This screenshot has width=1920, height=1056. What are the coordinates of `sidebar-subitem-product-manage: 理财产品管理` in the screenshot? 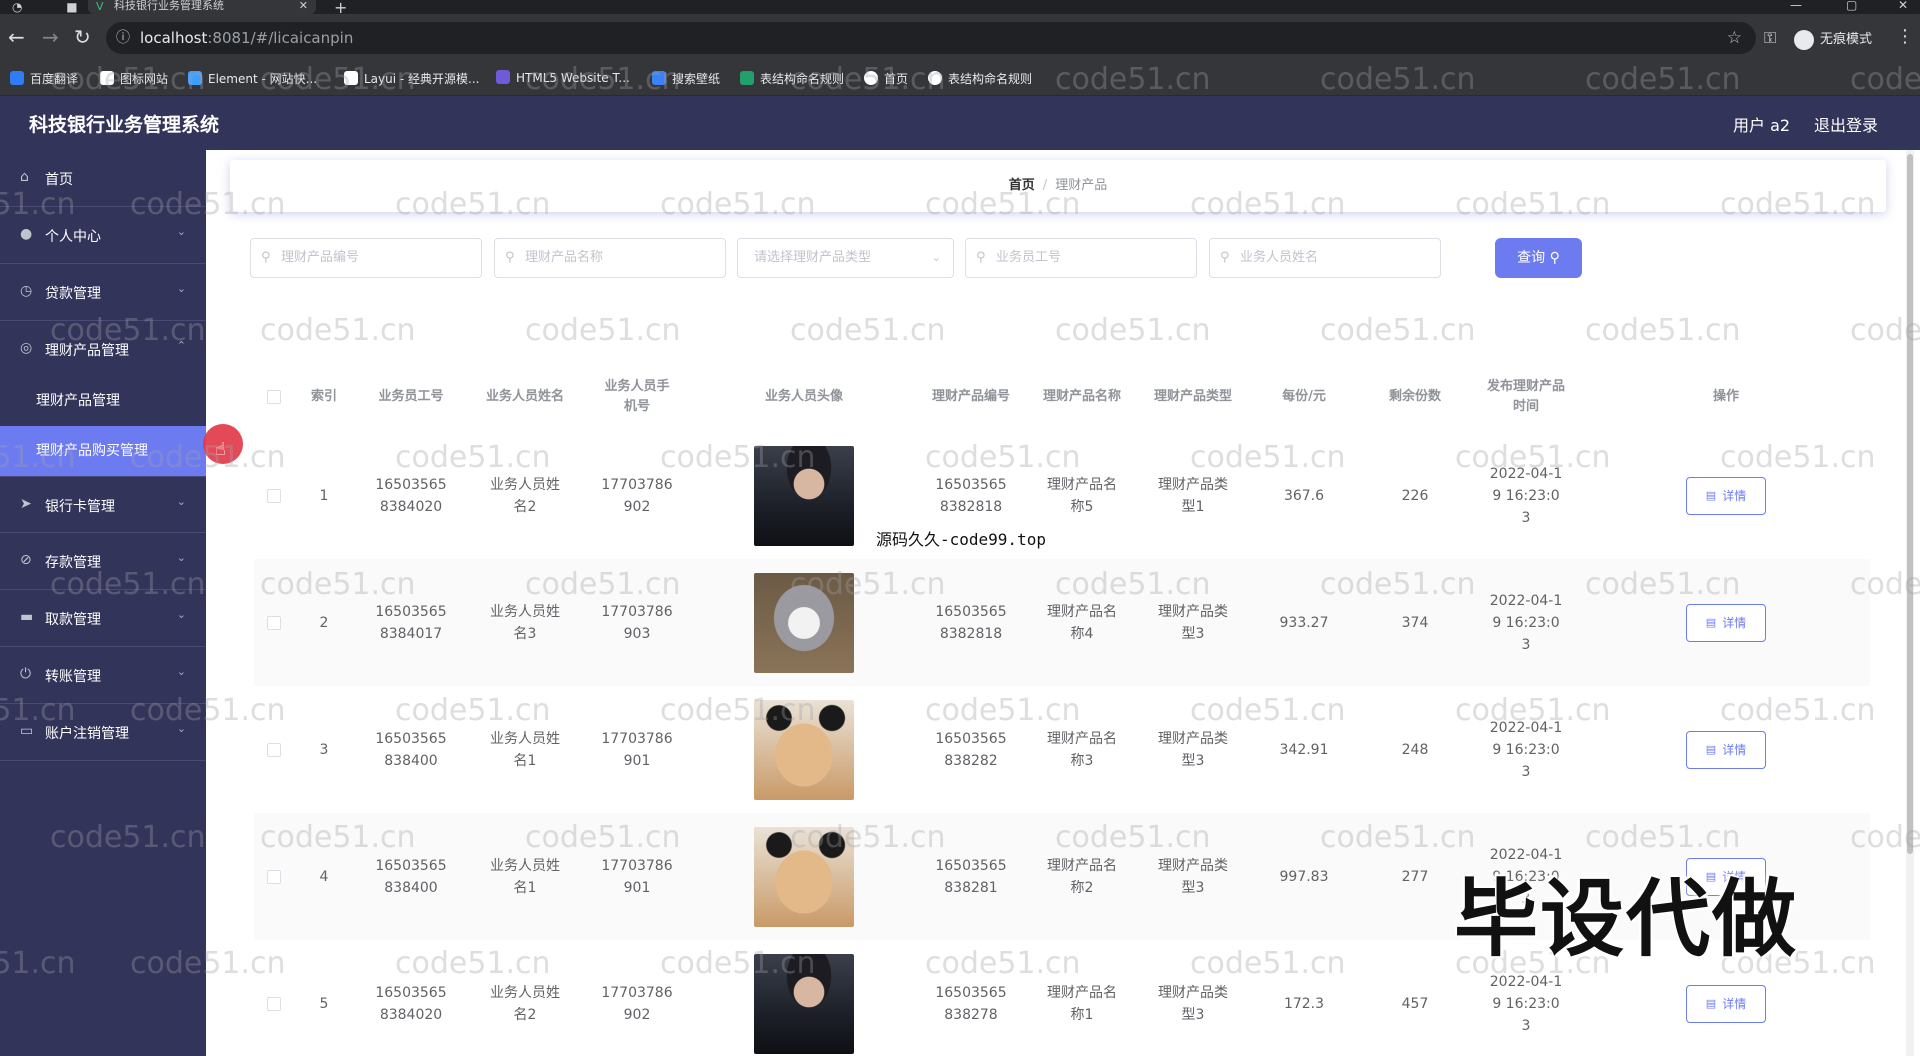 It's located at (103, 401).